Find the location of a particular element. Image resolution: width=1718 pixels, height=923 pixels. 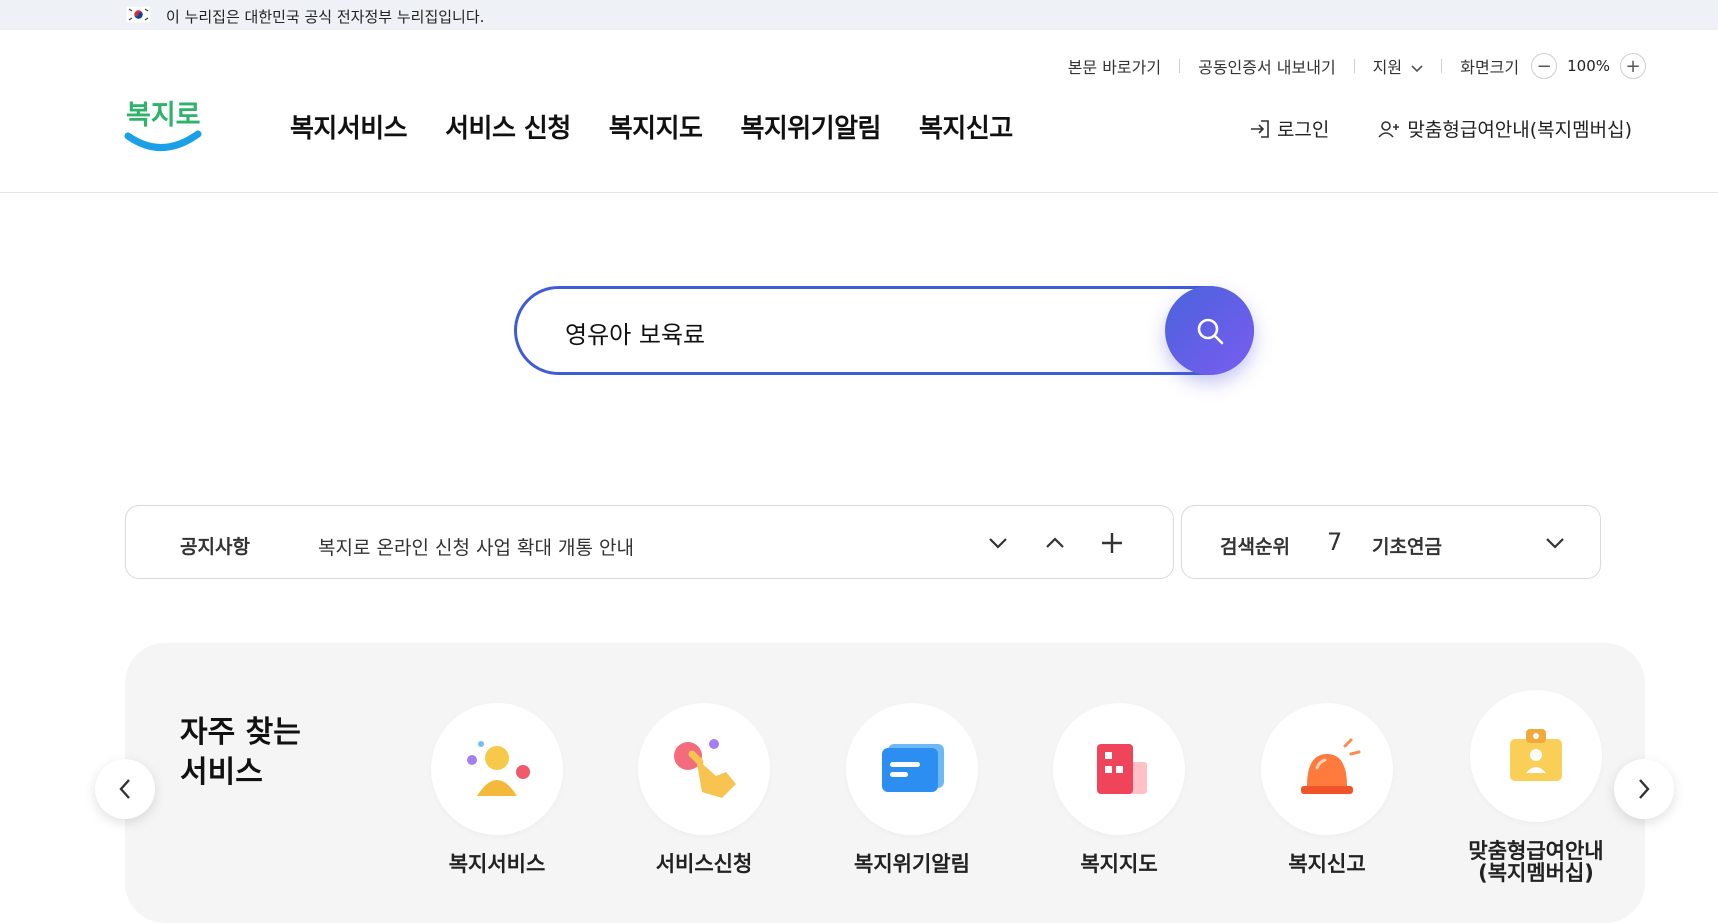

membership-label: 맞춤형급여안내(복지멤버십) is located at coordinates (1519, 130).